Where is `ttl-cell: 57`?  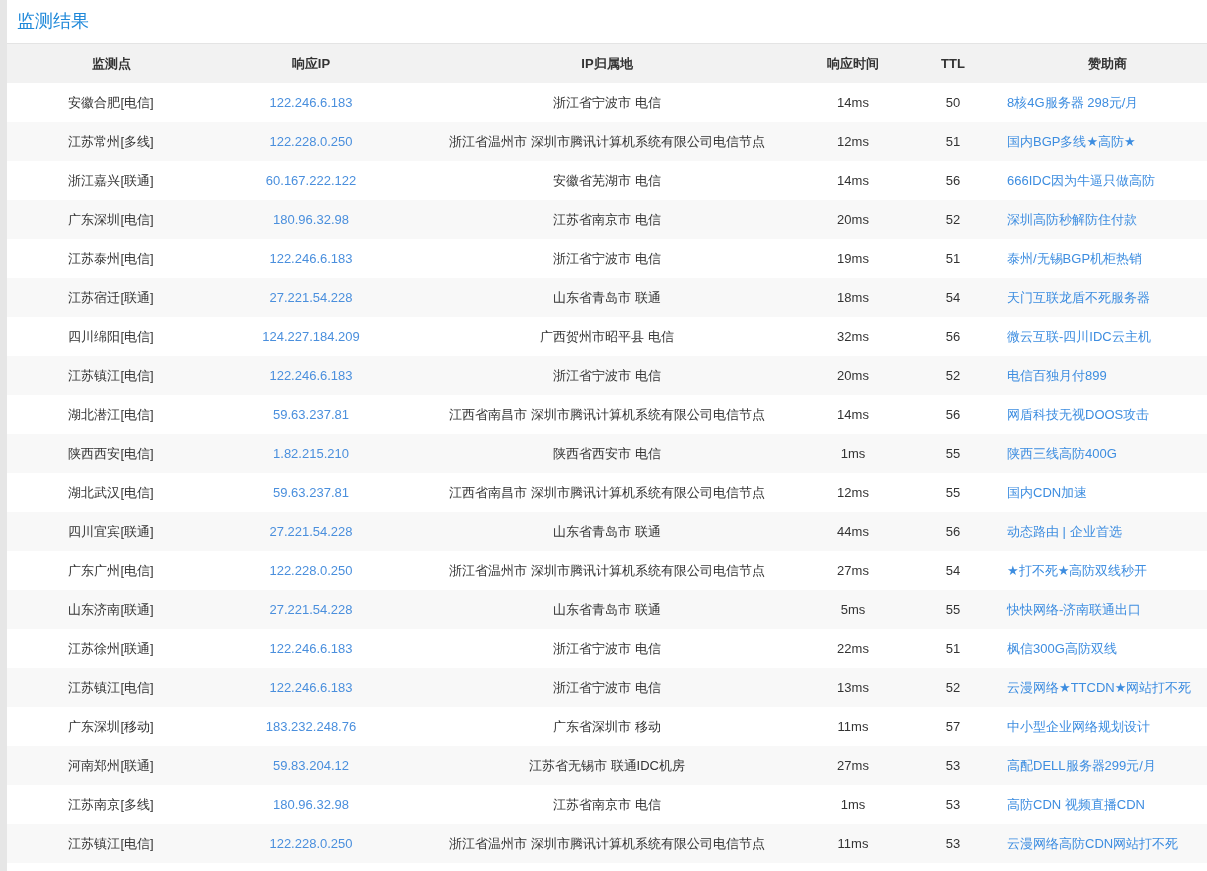 ttl-cell: 57 is located at coordinates (953, 726).